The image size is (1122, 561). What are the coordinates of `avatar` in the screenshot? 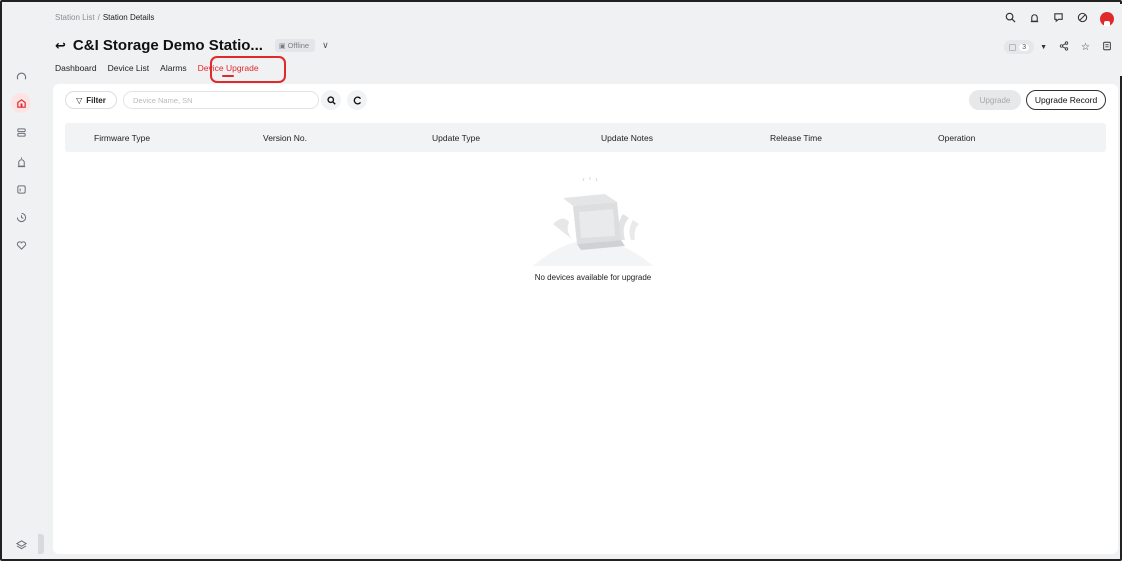 It's located at (1107, 19).